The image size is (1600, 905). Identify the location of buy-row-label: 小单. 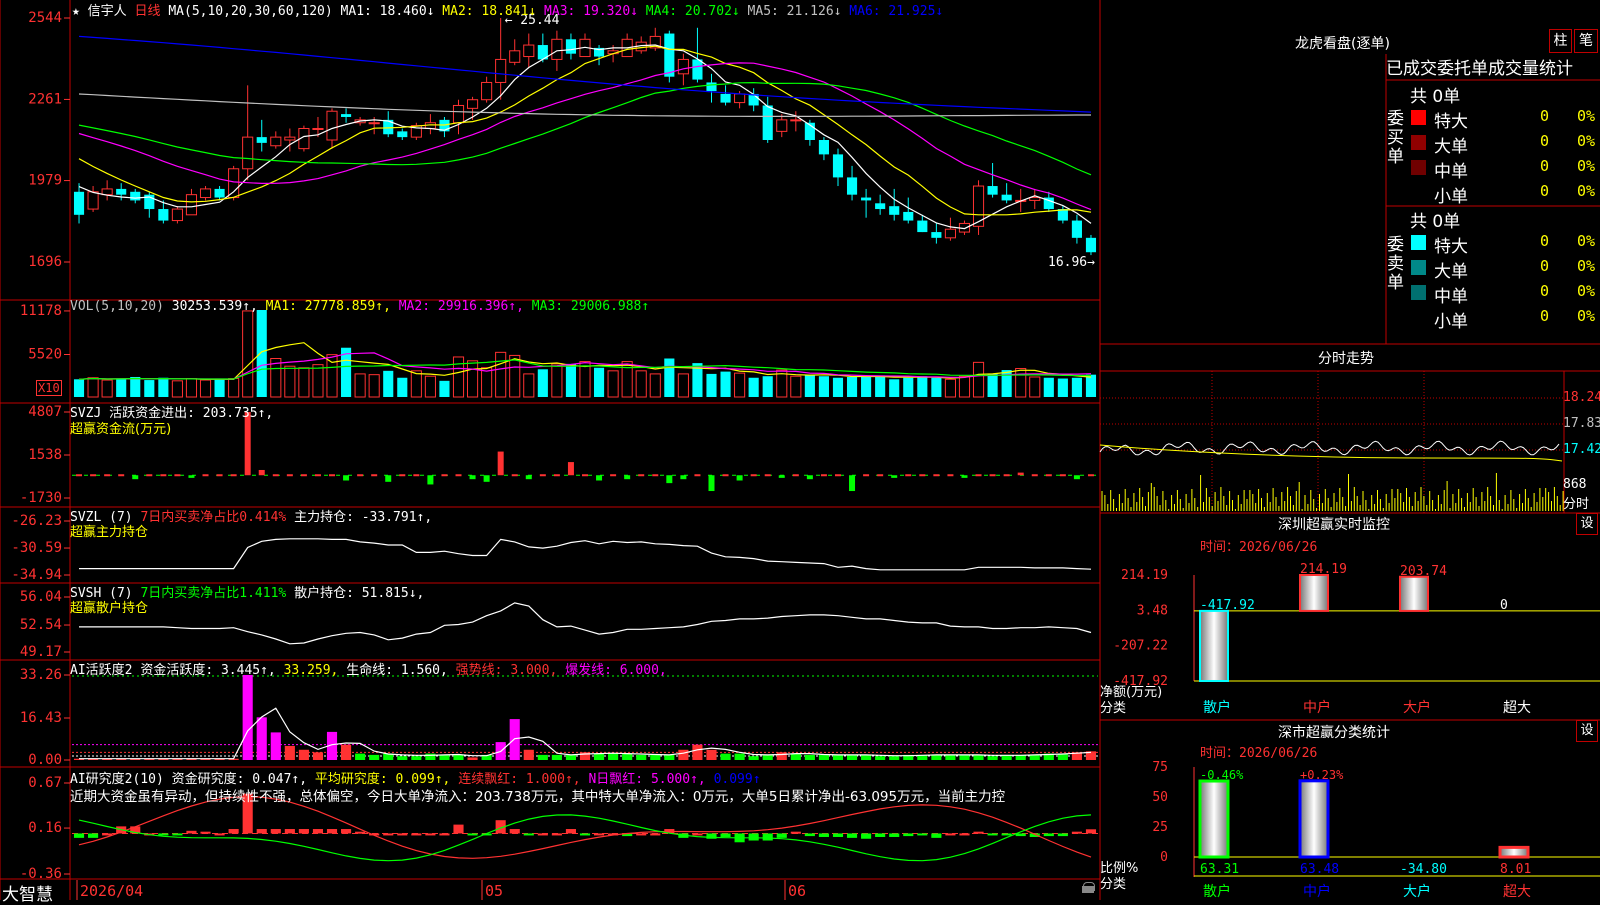
(1451, 197).